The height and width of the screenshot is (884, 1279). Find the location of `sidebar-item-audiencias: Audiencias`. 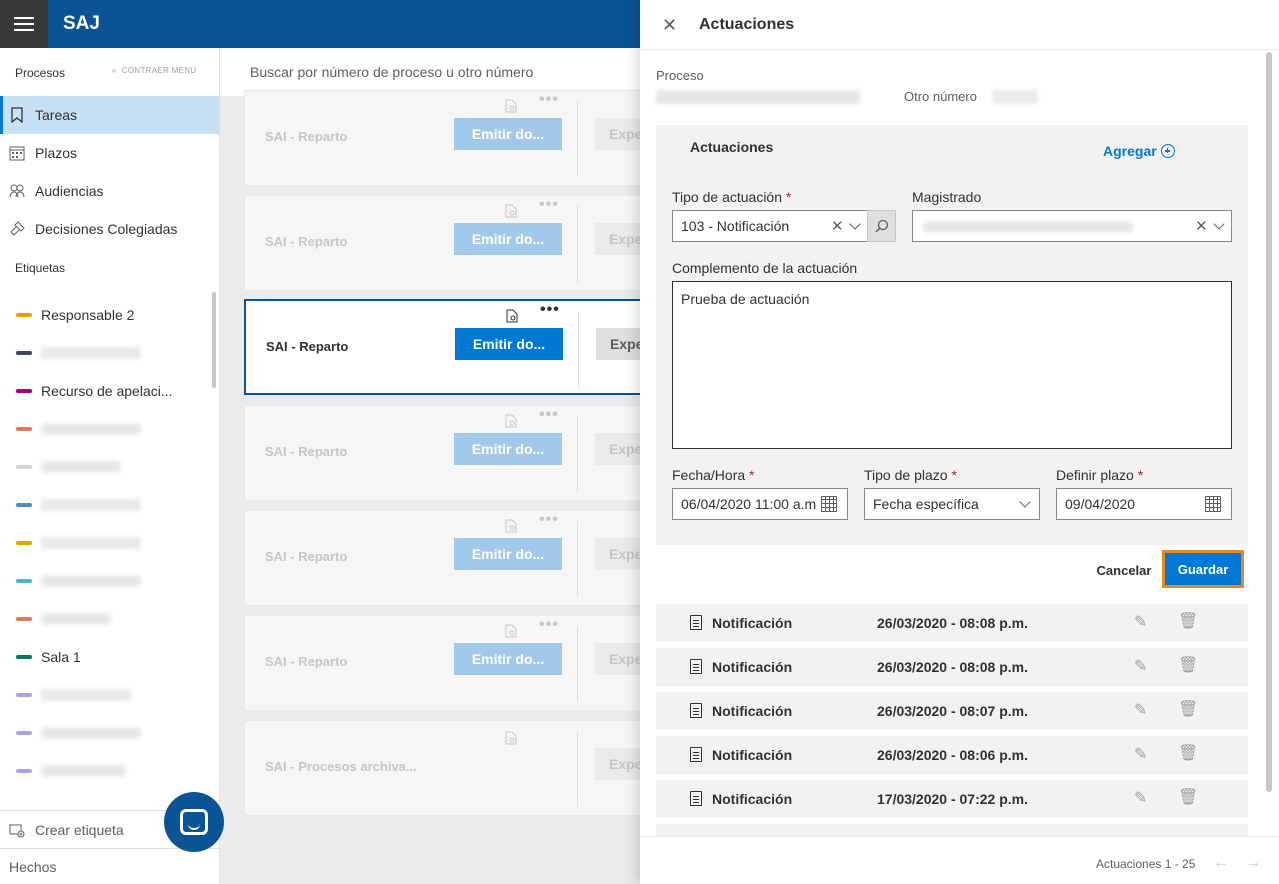

sidebar-item-audiencias: Audiencias is located at coordinates (109, 191).